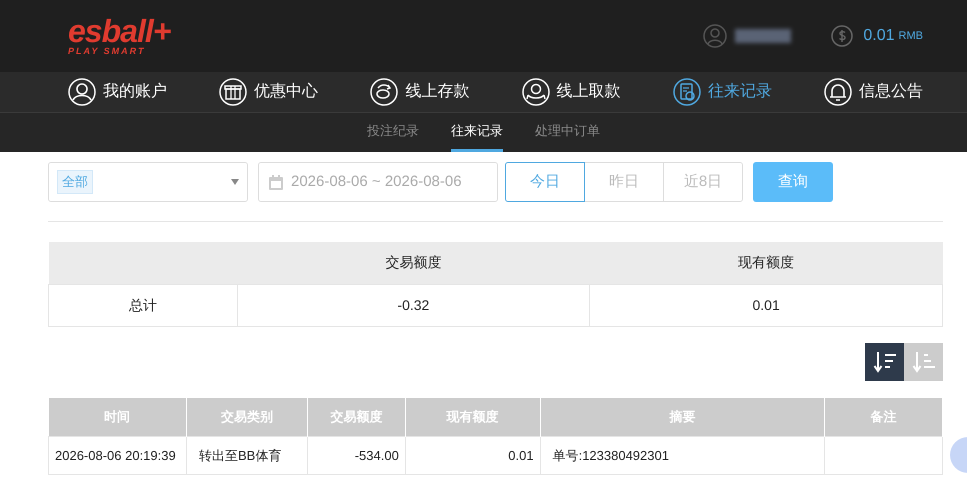  I want to click on date-range-field: 2026-08-06 ~ 2026-08-06, so click(378, 182).